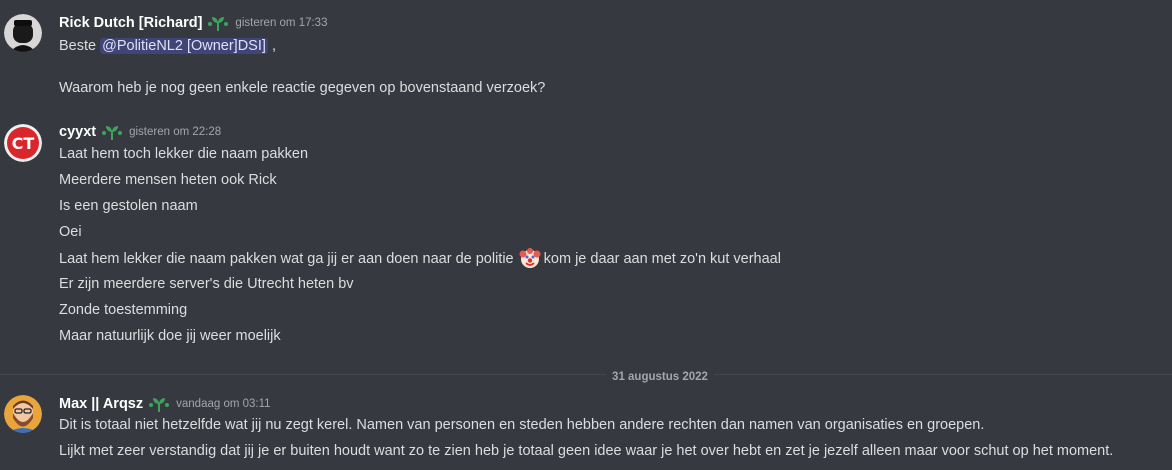 The height and width of the screenshot is (470, 1172). Describe the element at coordinates (660, 377) in the screenshot. I see `date-divider-label: 31 augustus 2022` at that location.